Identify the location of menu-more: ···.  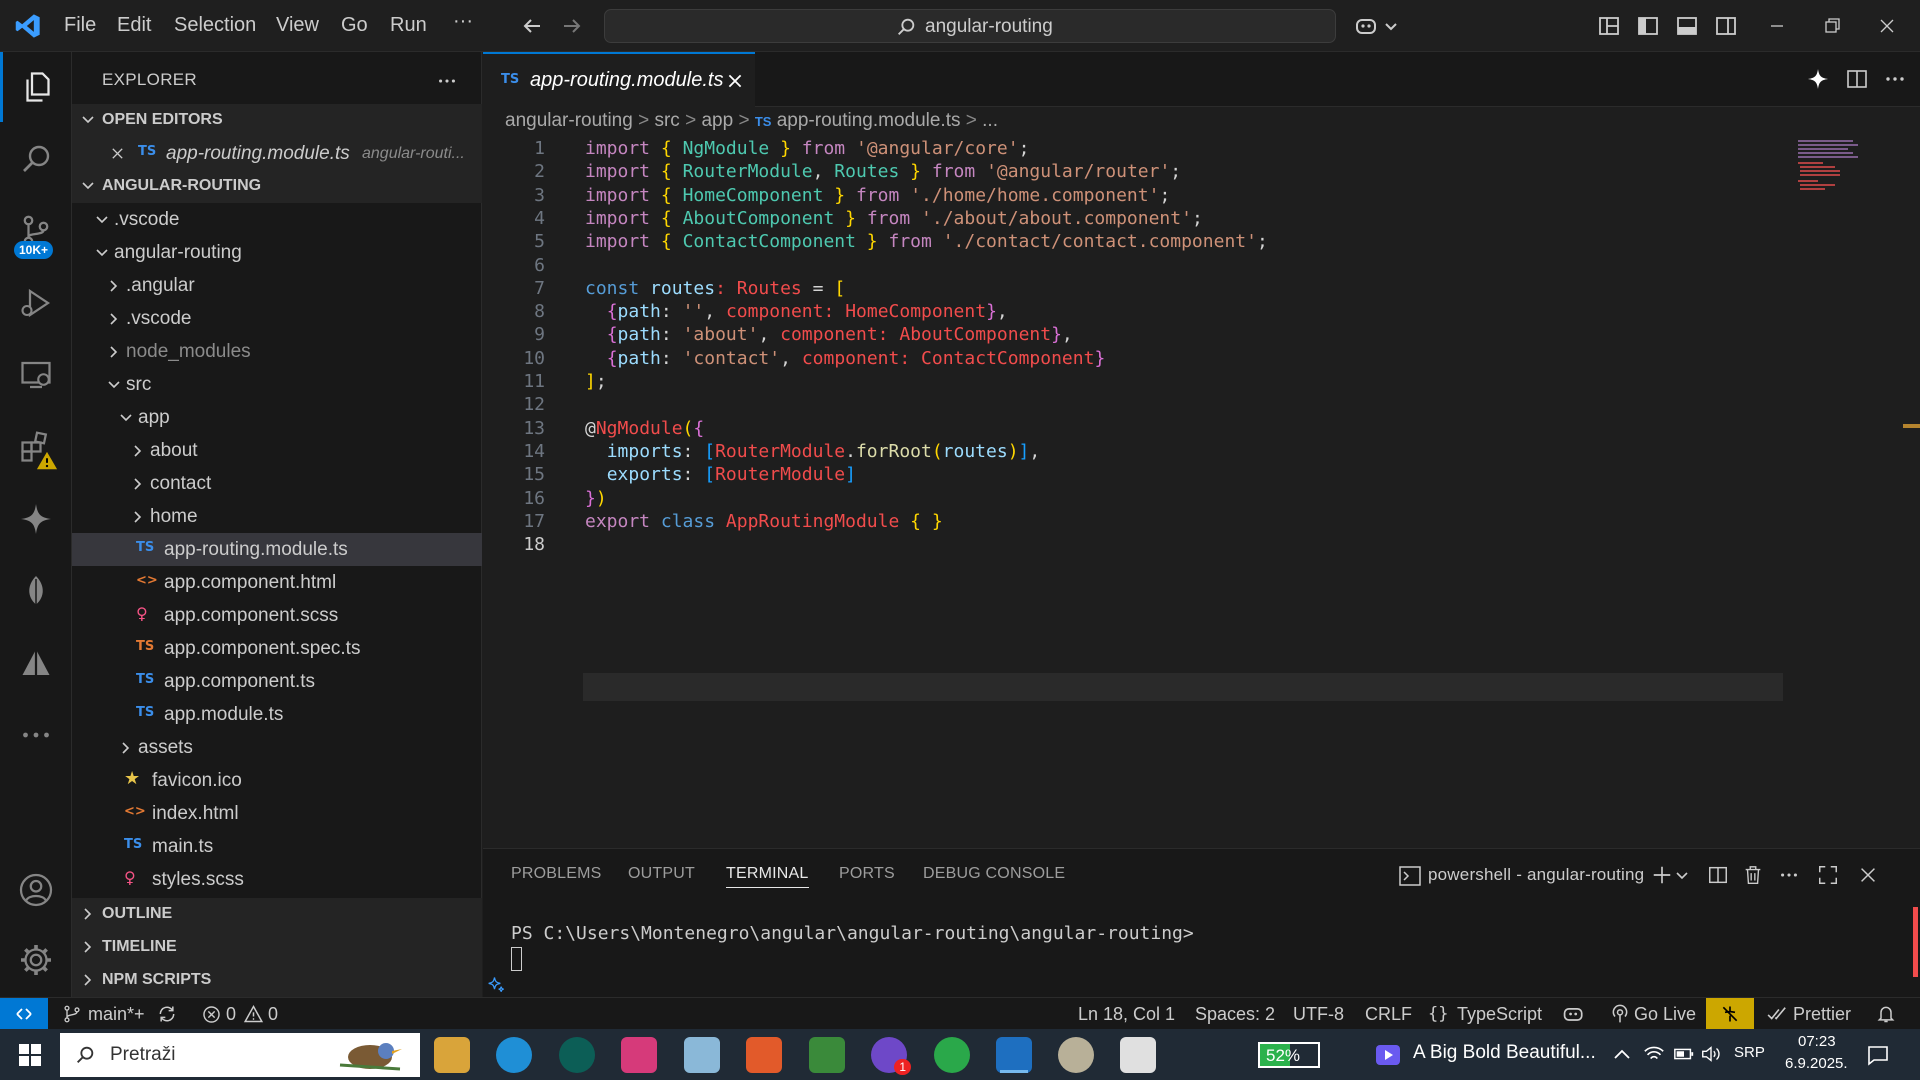
(463, 21).